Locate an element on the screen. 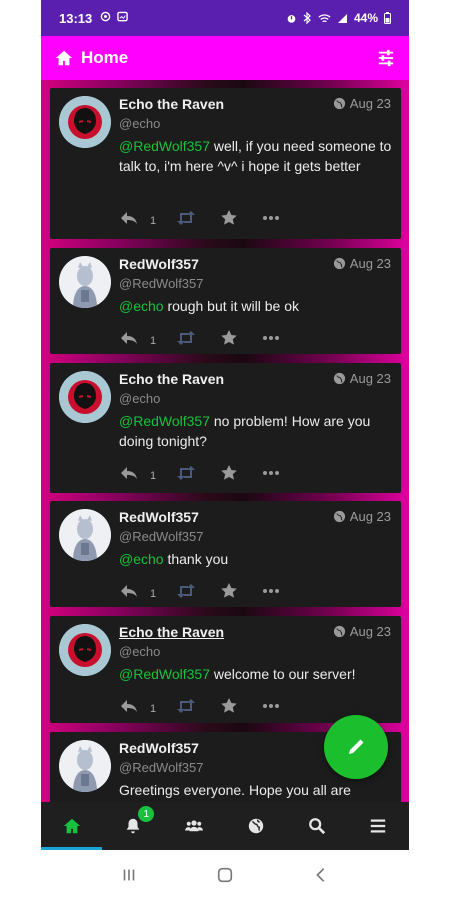 Image resolution: width=450 pixels, height=900 pixels. home-circle-icon is located at coordinates (225, 875).